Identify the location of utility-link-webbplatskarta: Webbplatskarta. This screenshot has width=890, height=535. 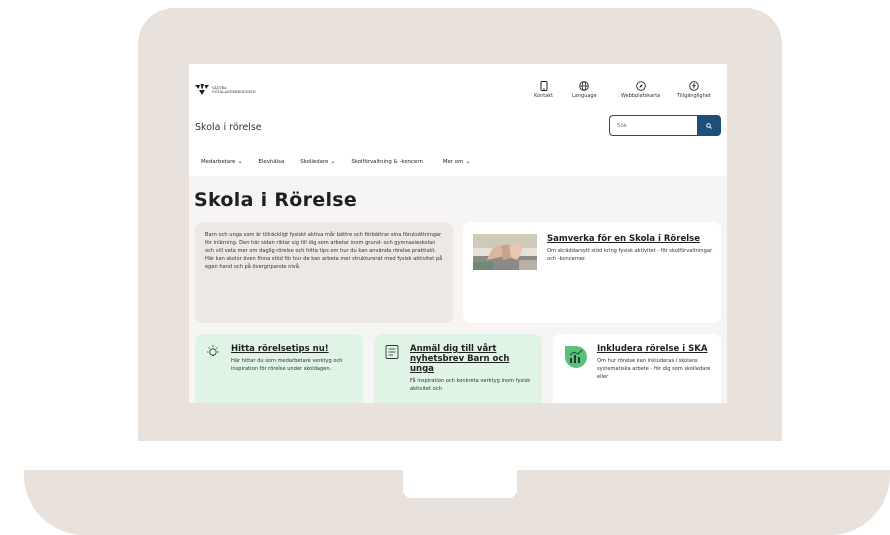
(640, 90).